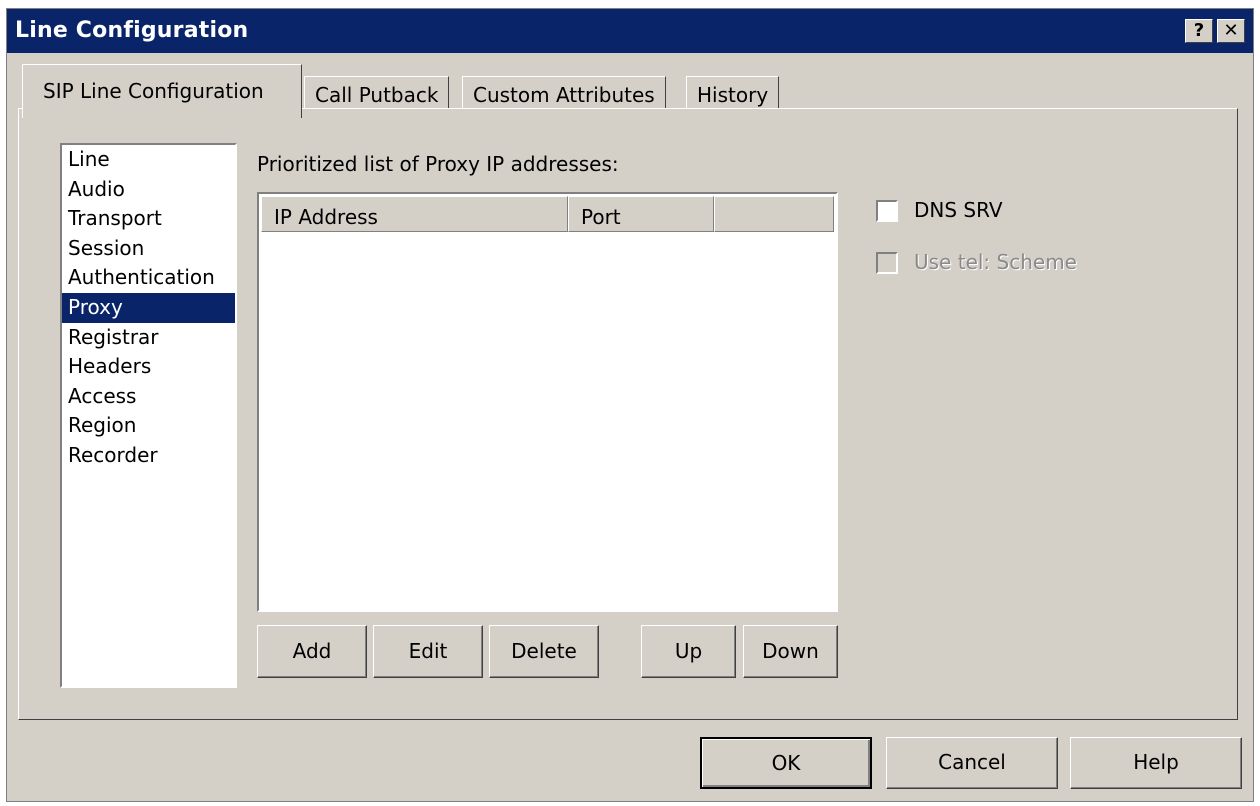  Describe the element at coordinates (148, 219) in the screenshot. I see `category-item-transport: Transport` at that location.